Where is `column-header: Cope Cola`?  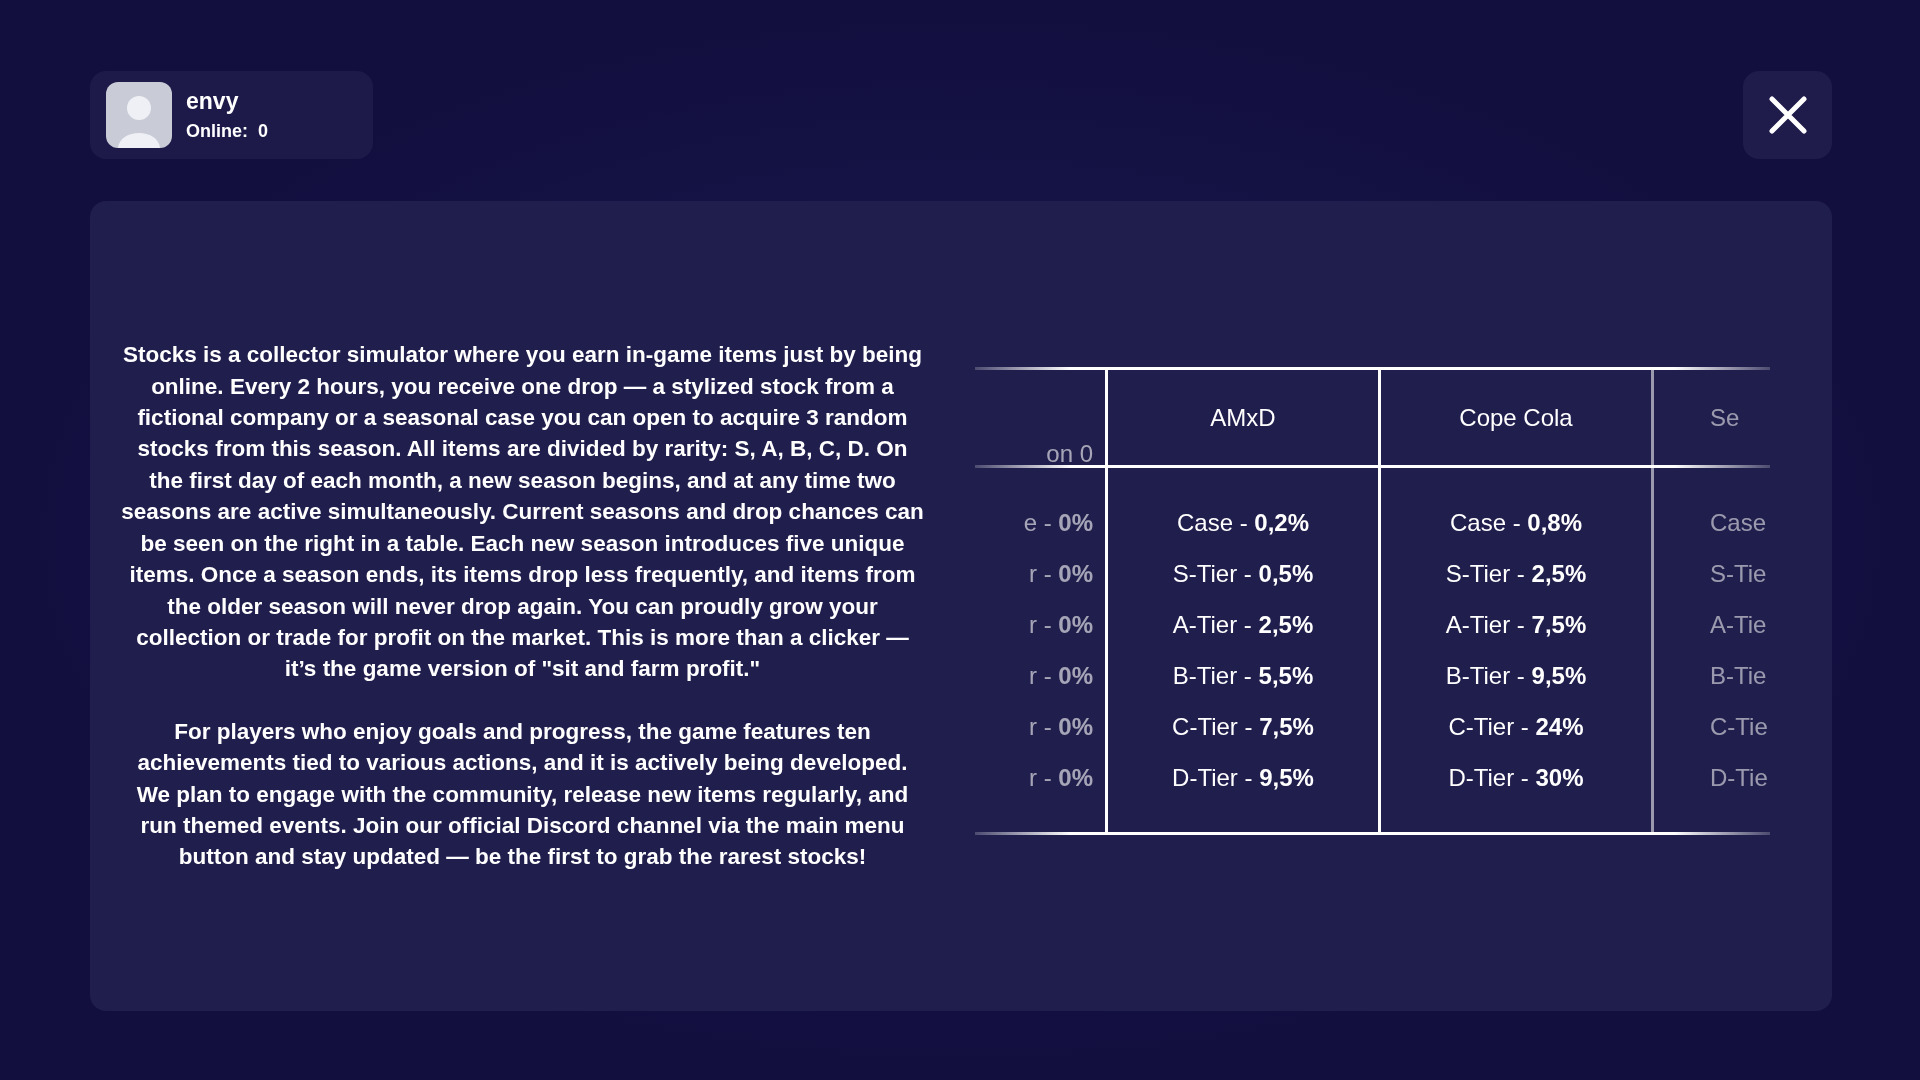
column-header: Cope Cola is located at coordinates (1516, 417).